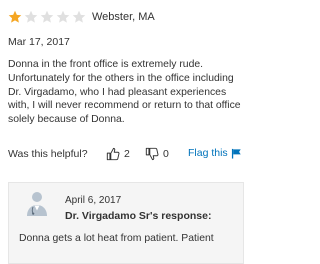  I want to click on star-filled-icon, so click(15, 17).